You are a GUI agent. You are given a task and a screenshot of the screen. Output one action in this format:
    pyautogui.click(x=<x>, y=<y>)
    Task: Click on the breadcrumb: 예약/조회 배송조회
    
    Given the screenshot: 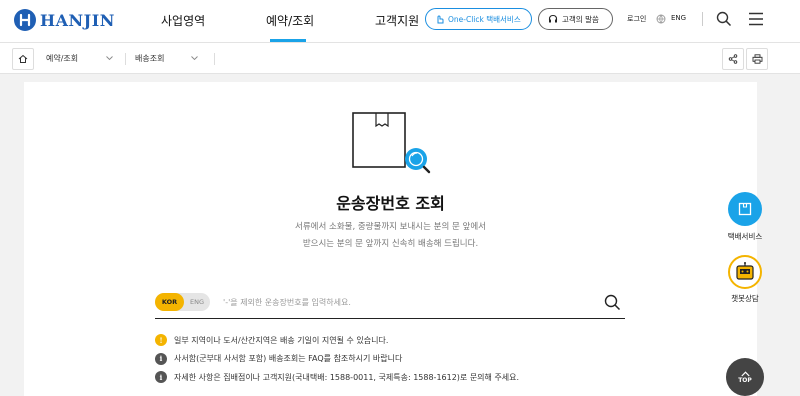 What is the action you would take?
    pyautogui.click(x=400, y=58)
    